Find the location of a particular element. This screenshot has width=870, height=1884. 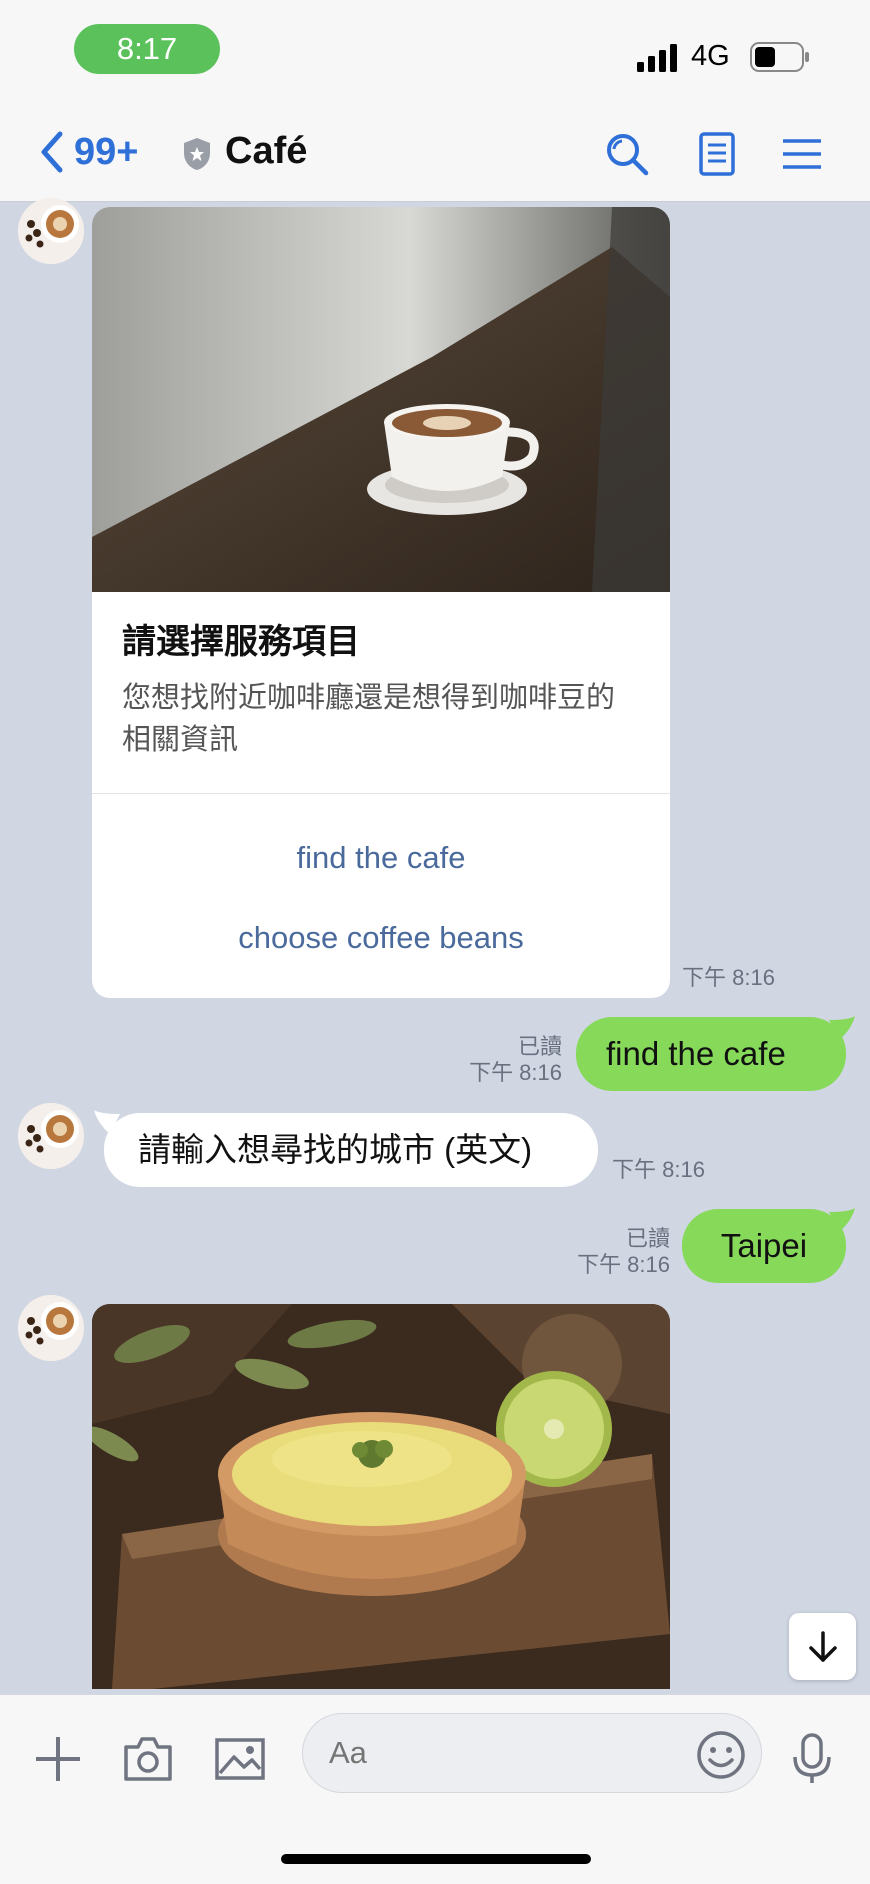

outgoing-message: Taipei is located at coordinates (764, 1246).